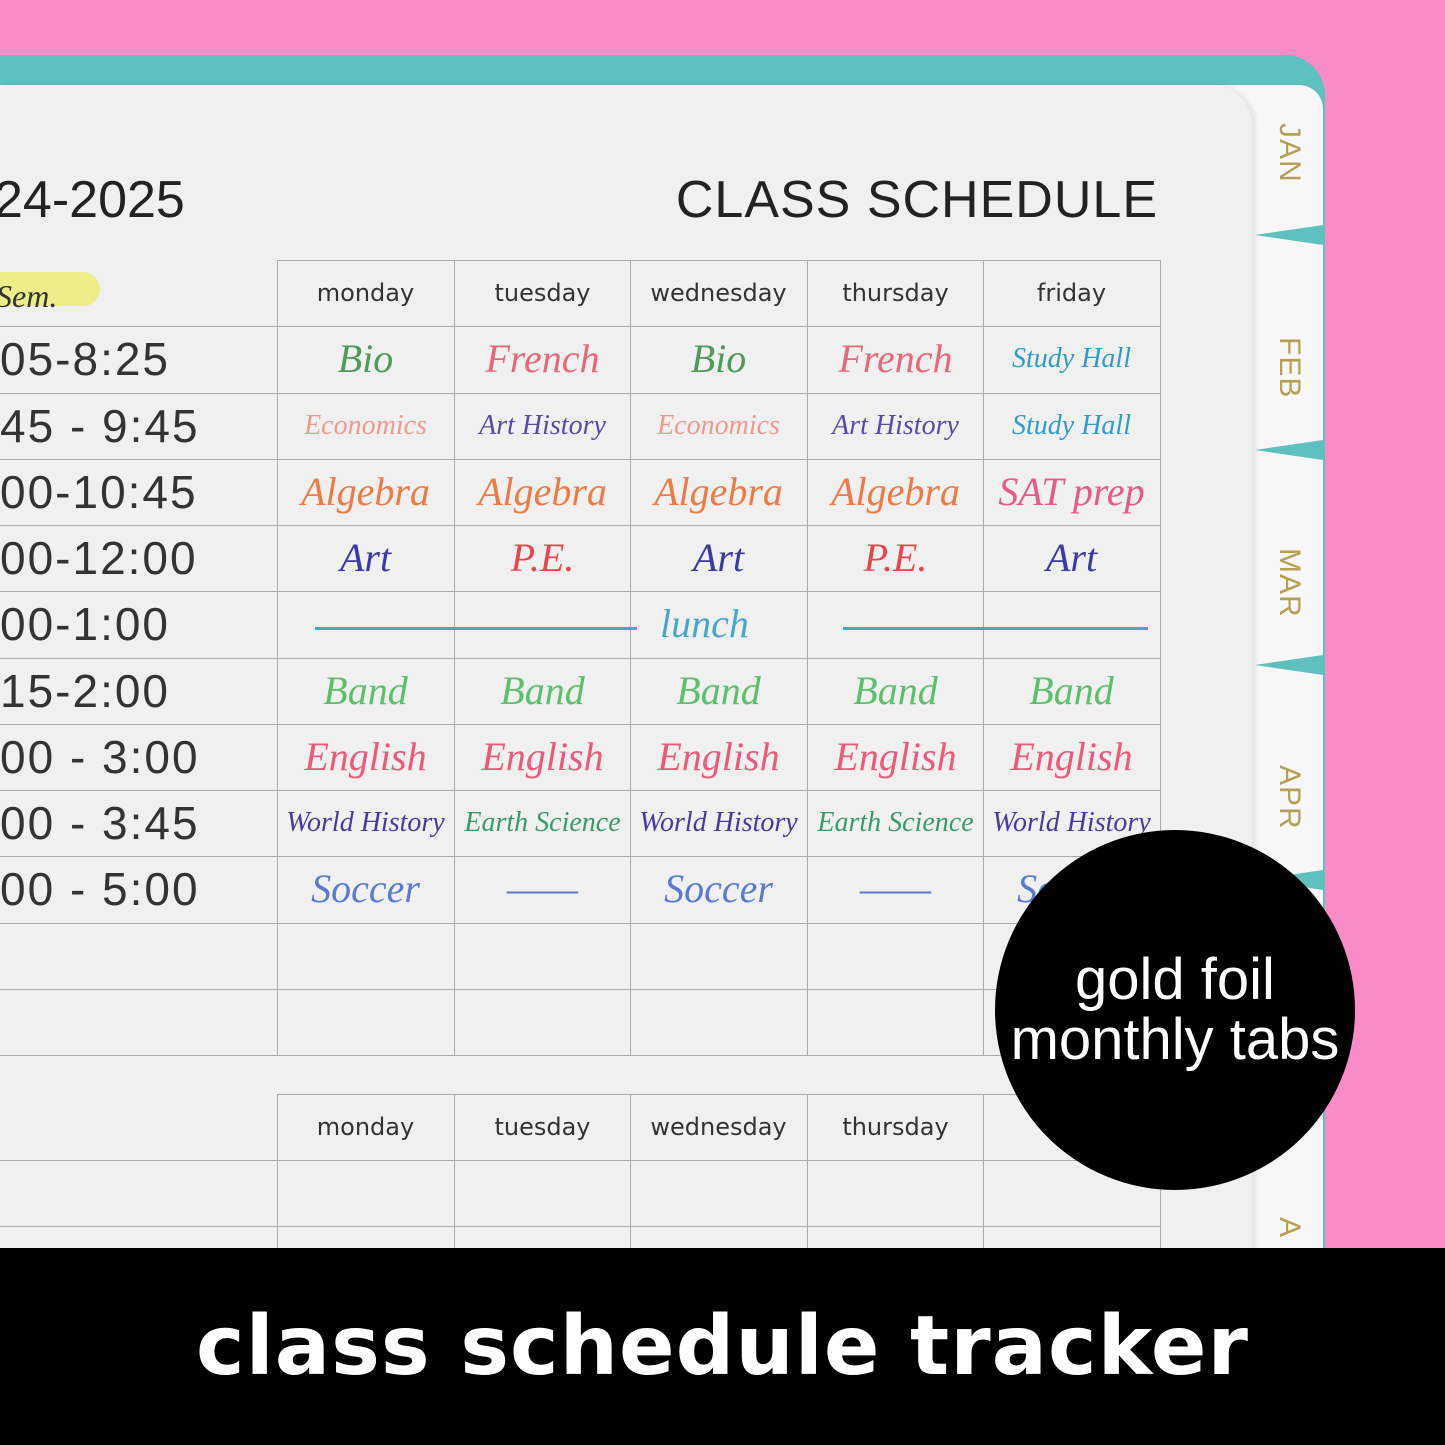 The height and width of the screenshot is (1445, 1445). I want to click on page-title: CLASS SCHEDULE, so click(916, 200).